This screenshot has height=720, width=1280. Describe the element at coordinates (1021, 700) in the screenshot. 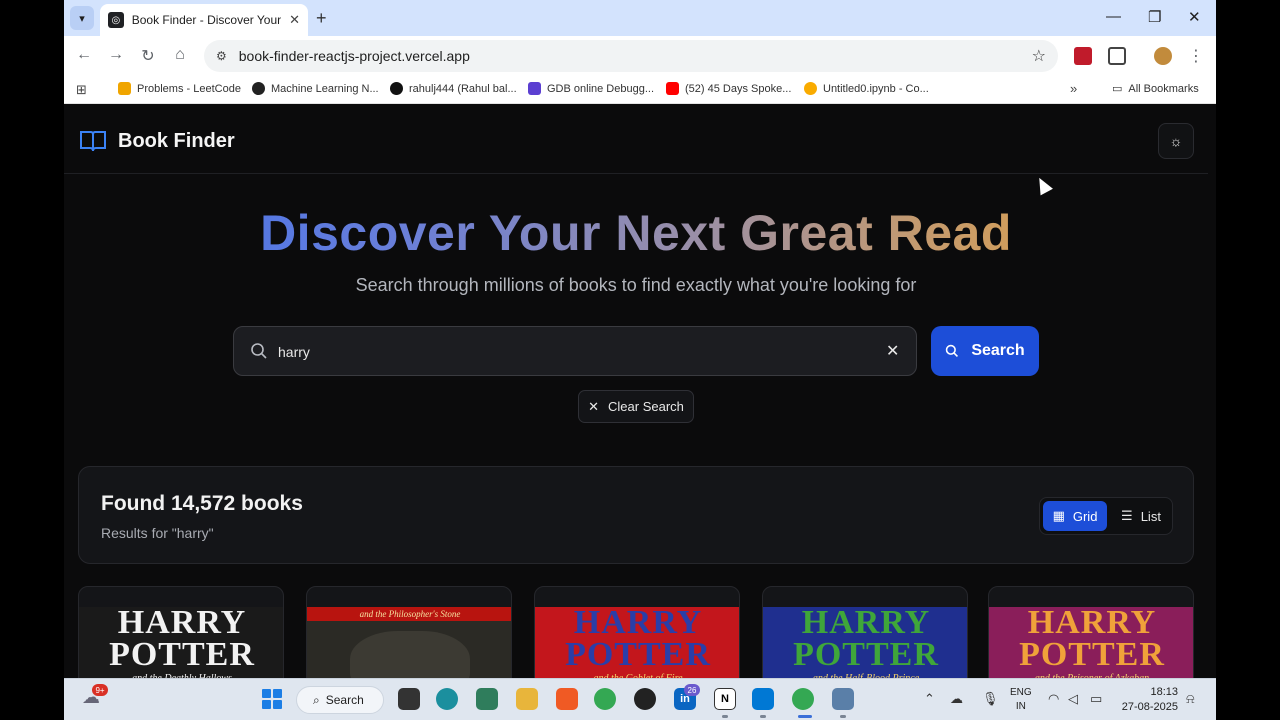

I see `language-indicator: ENG IN` at that location.